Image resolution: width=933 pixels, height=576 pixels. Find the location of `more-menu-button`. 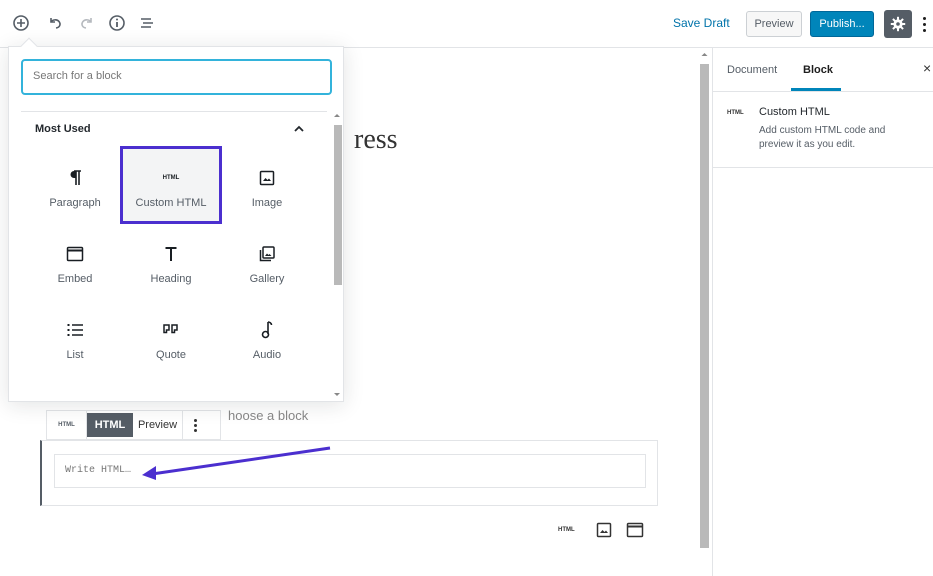

more-menu-button is located at coordinates (924, 24).